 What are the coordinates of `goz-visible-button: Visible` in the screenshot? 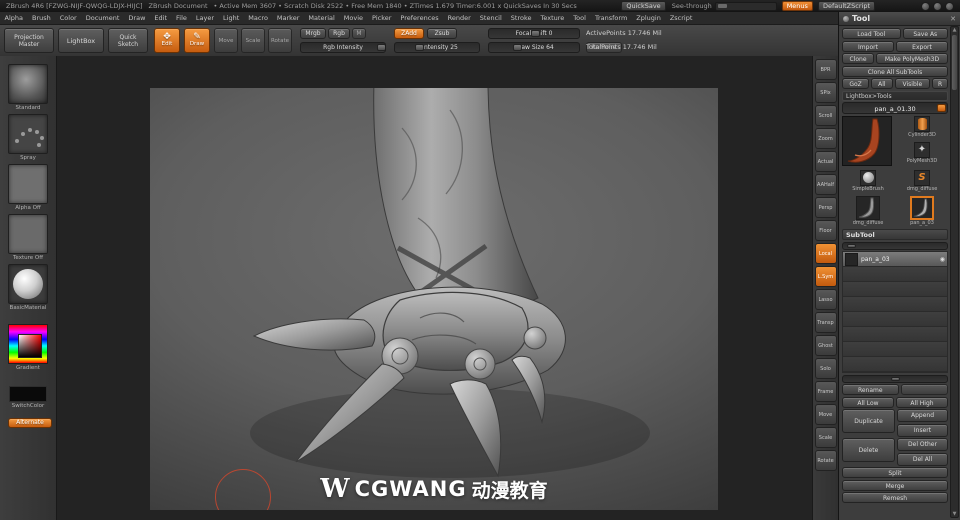 It's located at (912, 83).